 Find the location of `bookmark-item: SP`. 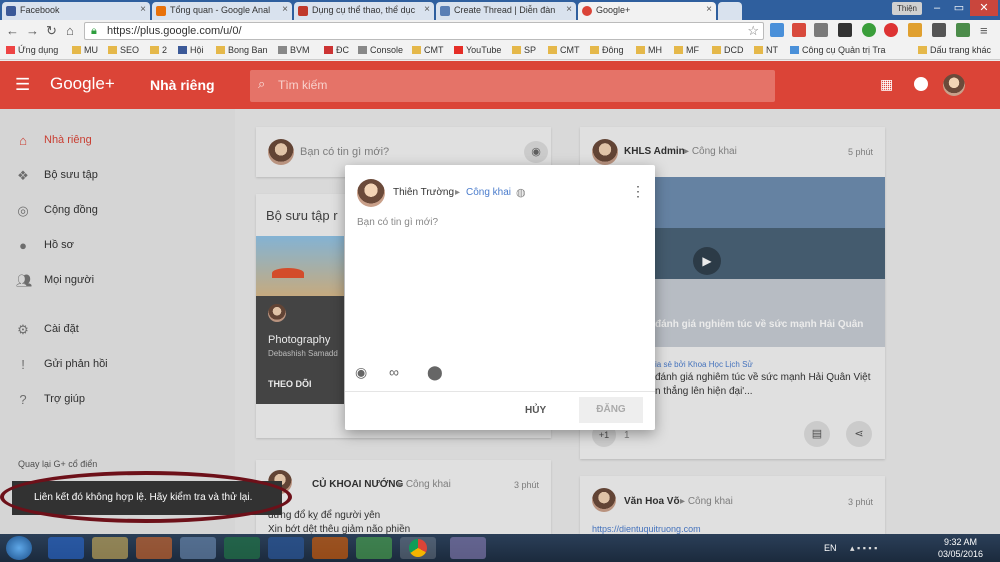

bookmark-item: SP is located at coordinates (524, 50).